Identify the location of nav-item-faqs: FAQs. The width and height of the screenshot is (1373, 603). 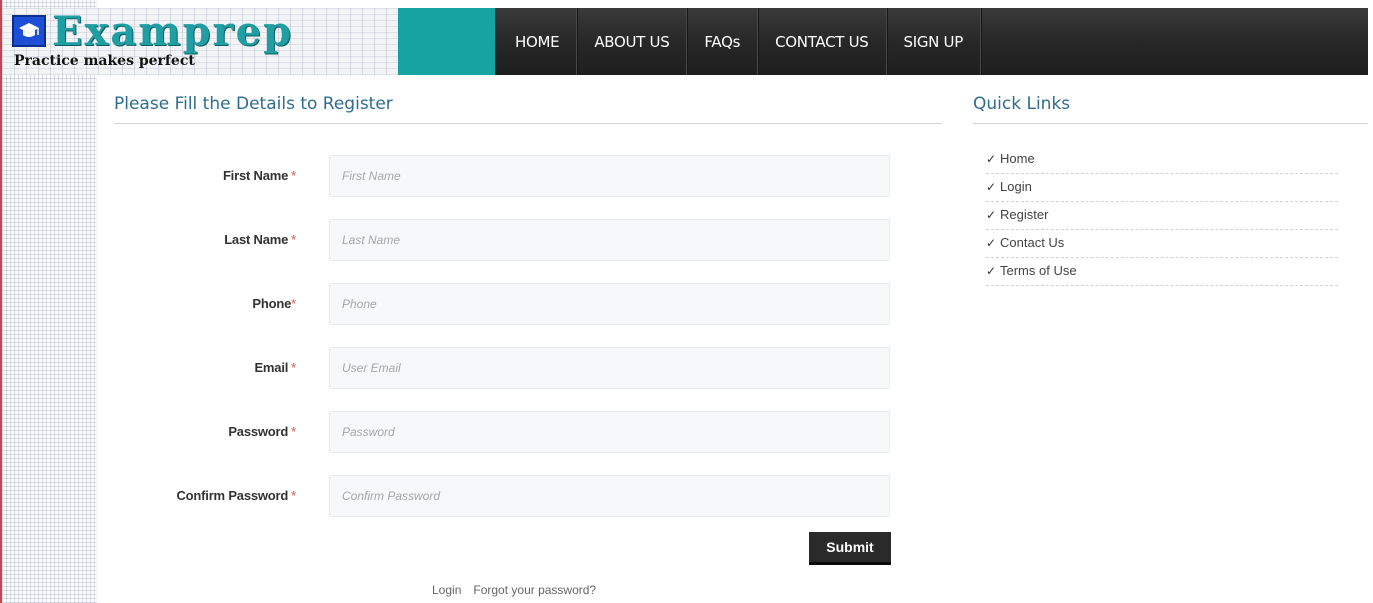
(723, 41).